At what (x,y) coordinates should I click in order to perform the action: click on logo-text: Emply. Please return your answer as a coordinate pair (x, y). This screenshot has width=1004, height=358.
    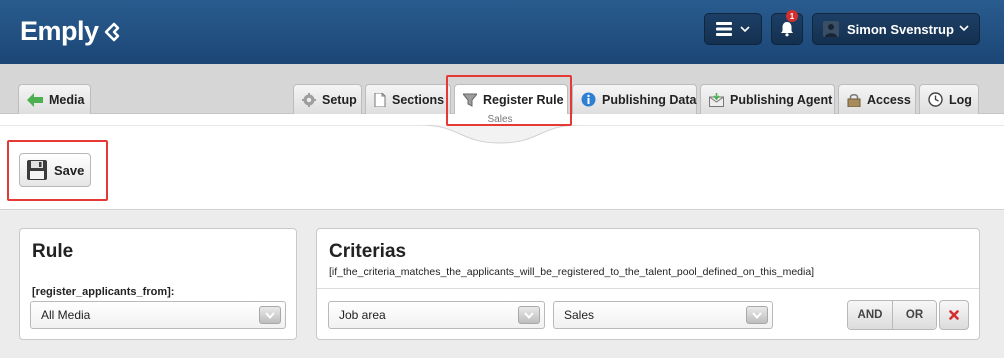
    Looking at the image, I should click on (59, 31).